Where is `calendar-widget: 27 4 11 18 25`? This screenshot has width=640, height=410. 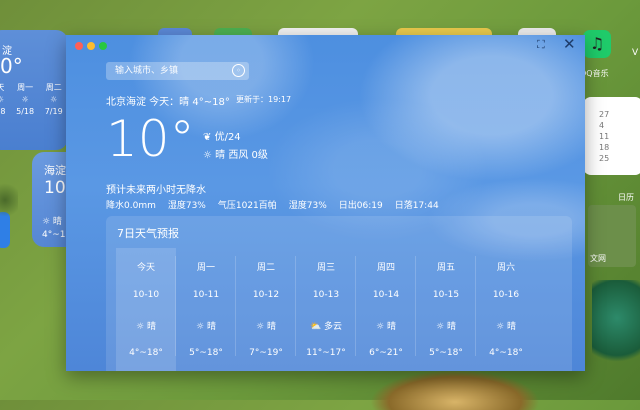
calendar-widget: 27 4 11 18 25 is located at coordinates (611, 136).